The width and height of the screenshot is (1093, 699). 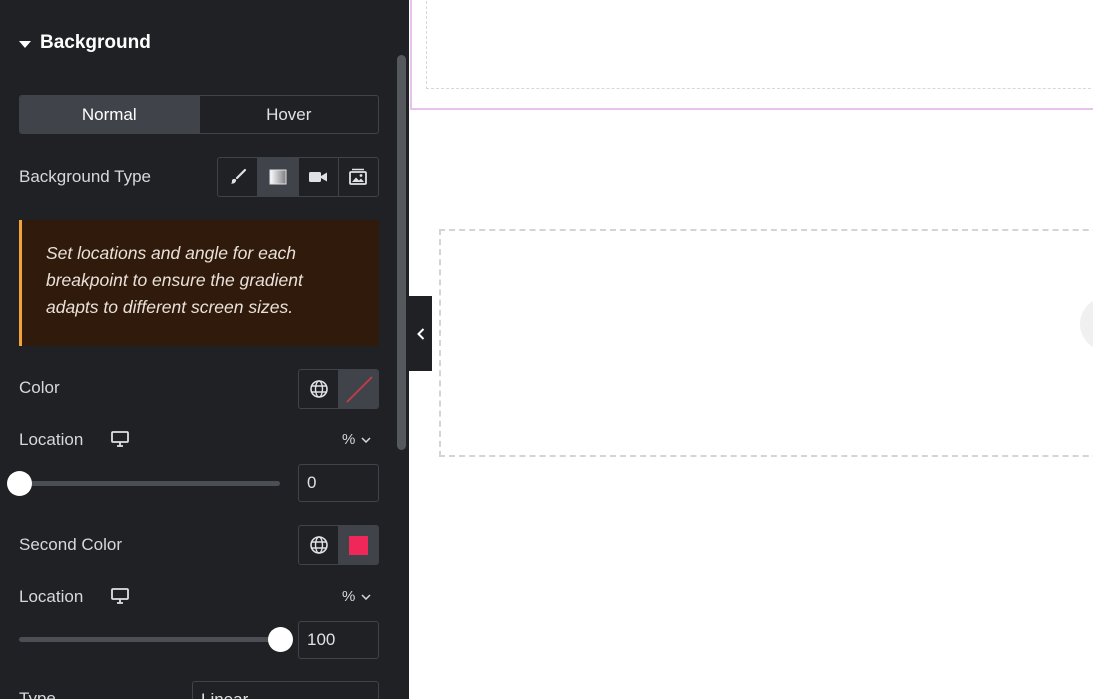 I want to click on section-header-background: Background, so click(x=85, y=43).